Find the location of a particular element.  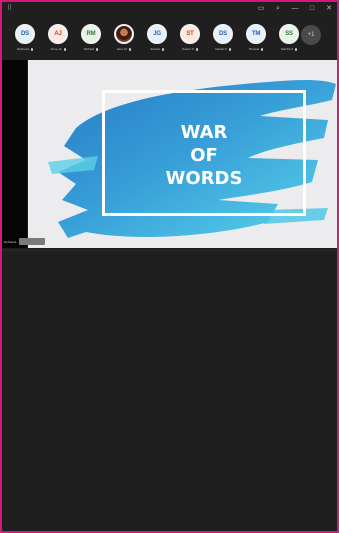

participant-name-row: DeSouza is located at coordinates (25, 49).